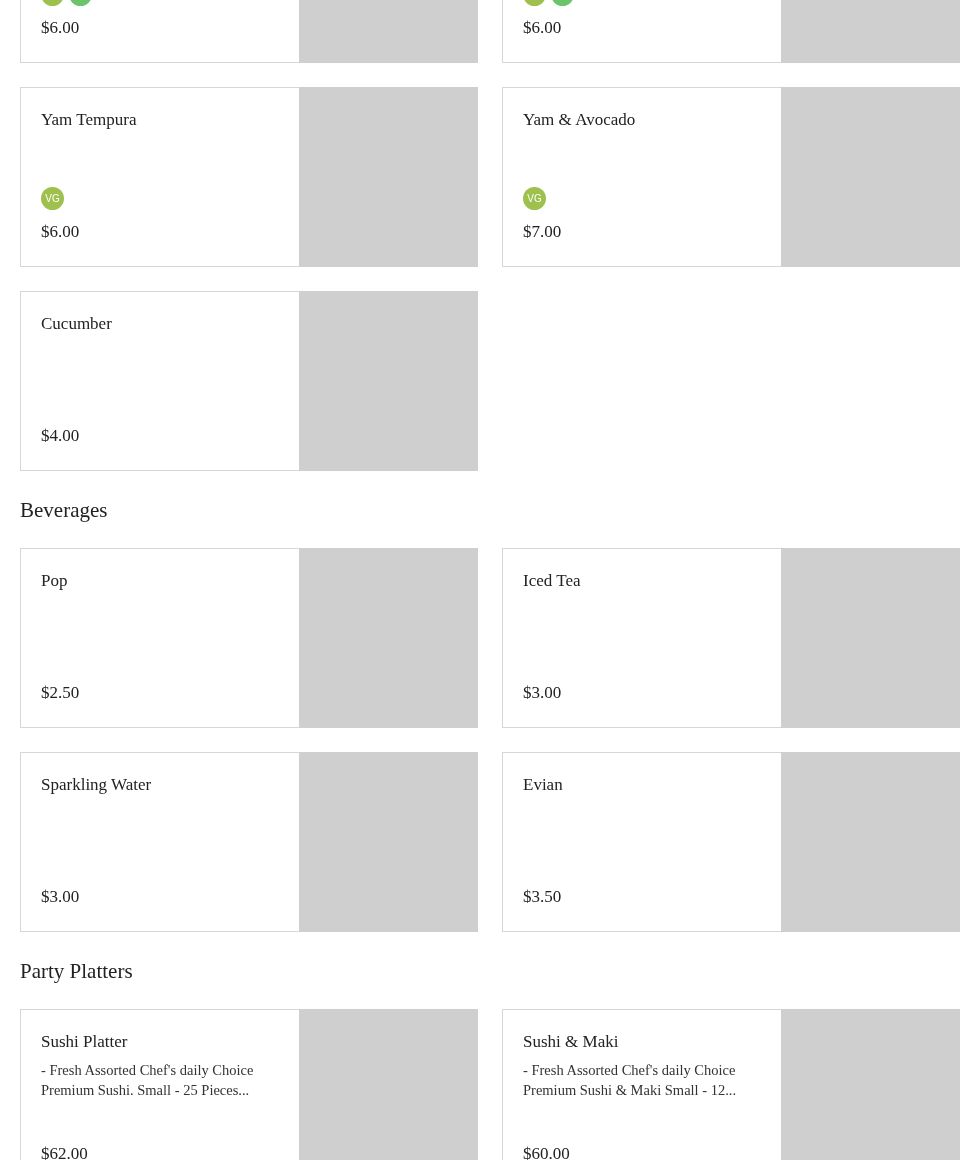 The width and height of the screenshot is (965, 1160). I want to click on item-name: Sparkling Water, so click(97, 785).